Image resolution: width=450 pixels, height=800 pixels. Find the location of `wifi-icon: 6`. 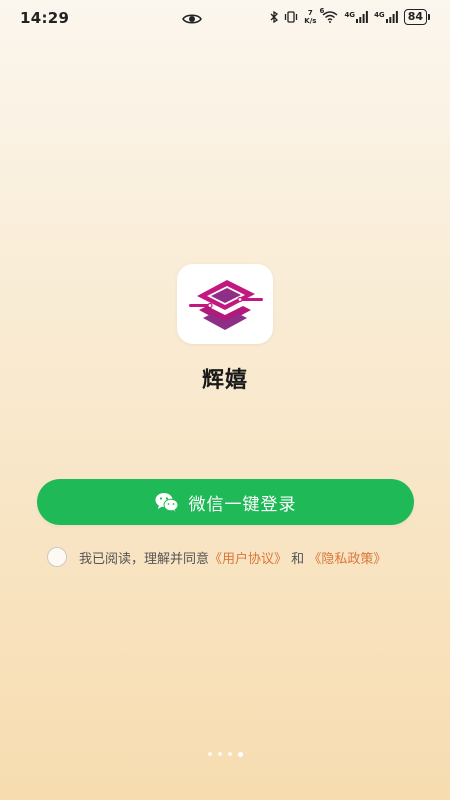

wifi-icon: 6 is located at coordinates (328, 15).